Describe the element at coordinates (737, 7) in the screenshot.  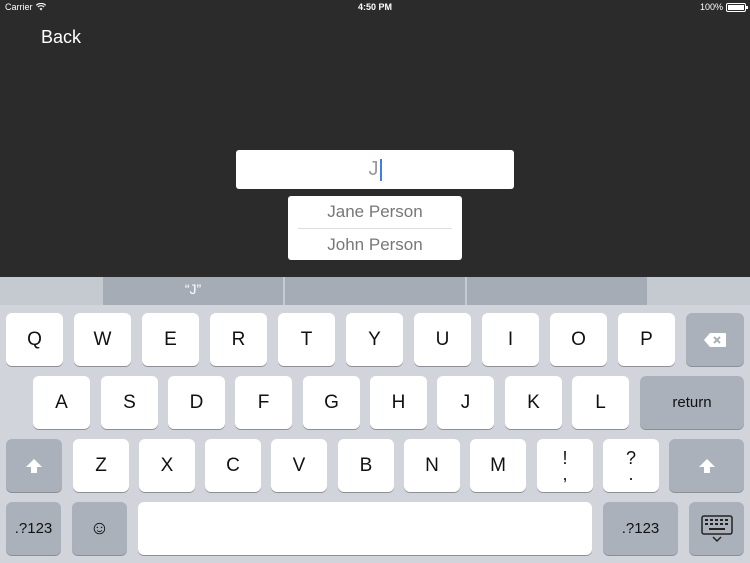
I see `battery-icon` at that location.